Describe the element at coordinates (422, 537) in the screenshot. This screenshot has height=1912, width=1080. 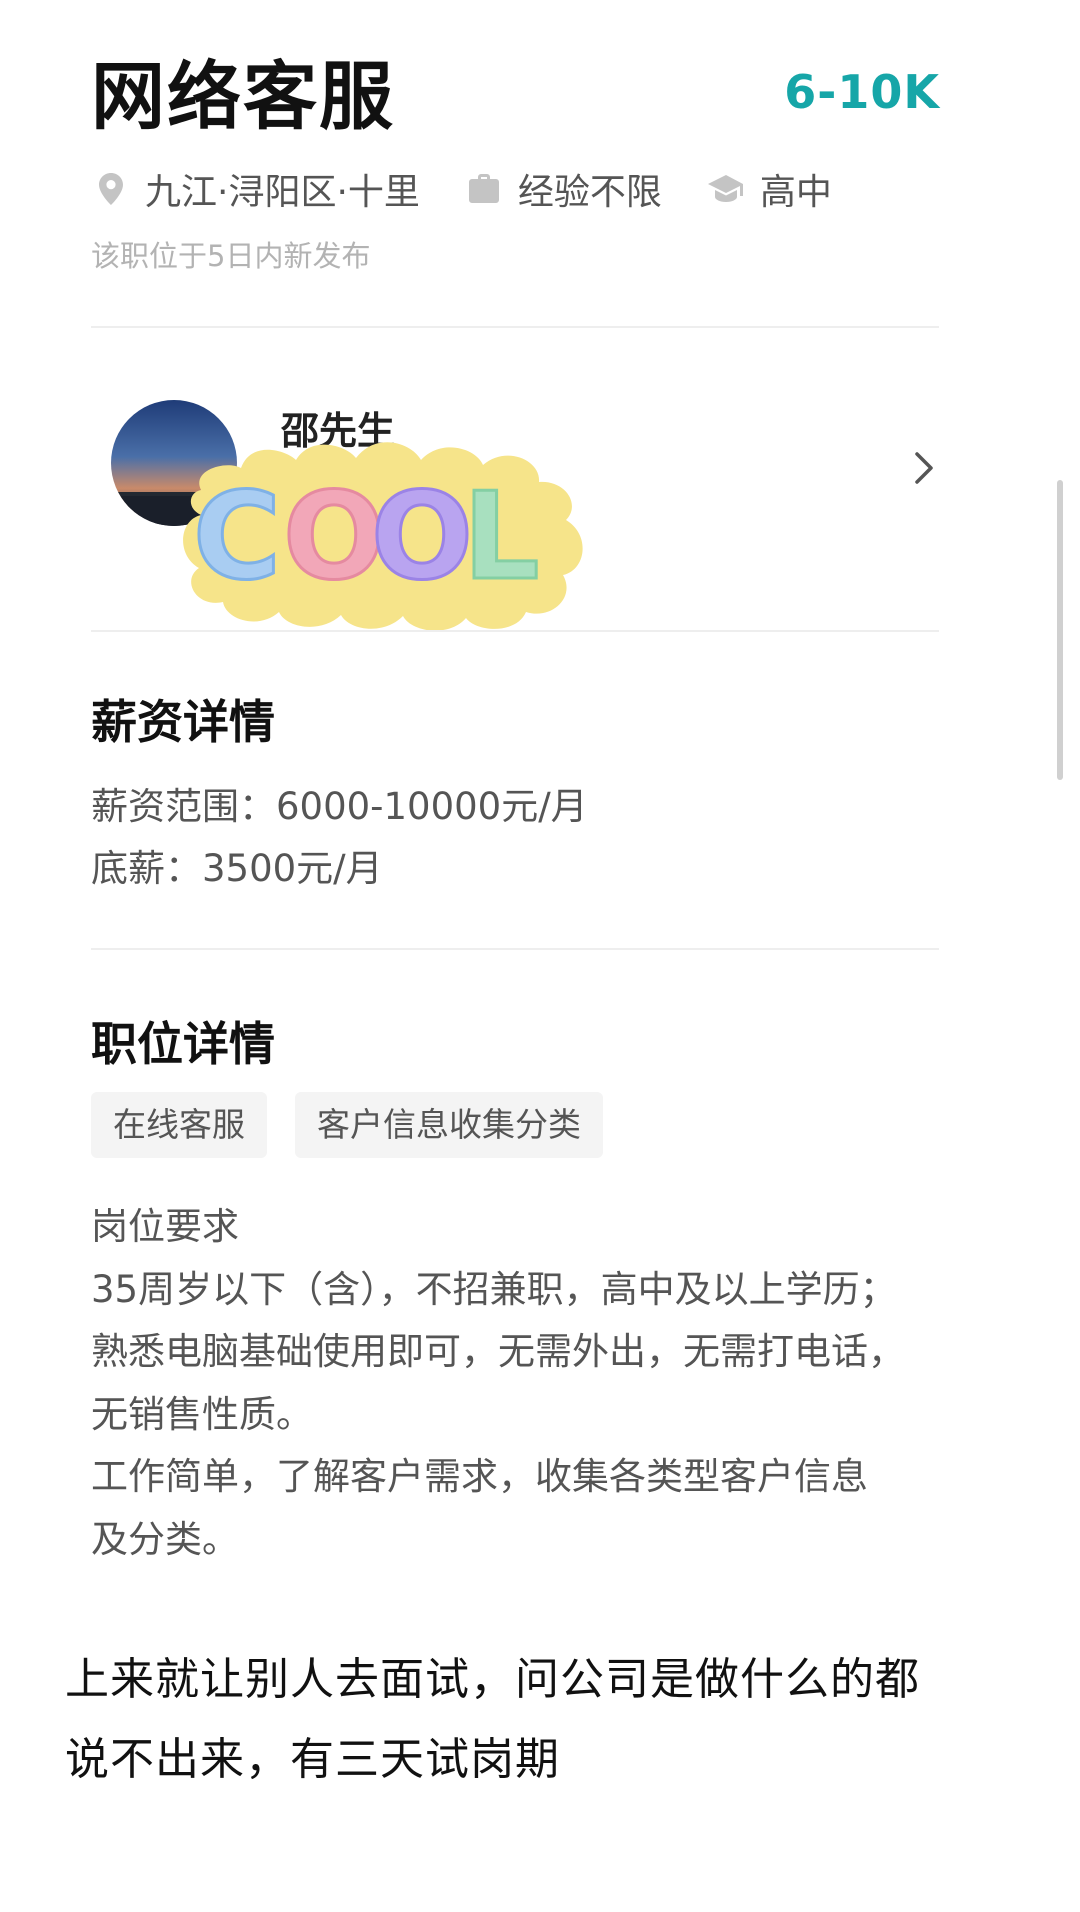
I see `sticker-letter-o2: O` at that location.